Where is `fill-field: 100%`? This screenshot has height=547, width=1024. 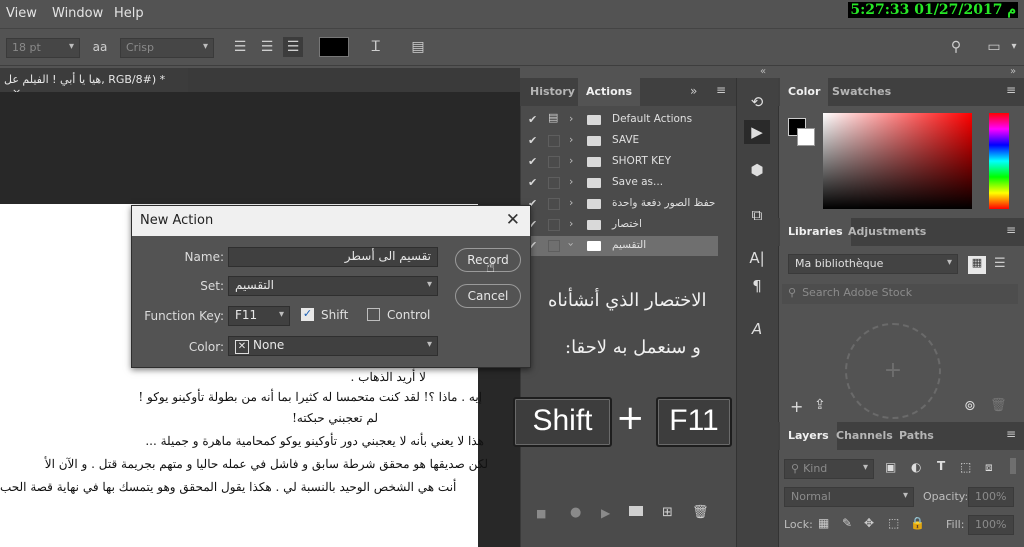 fill-field: 100% is located at coordinates (991, 525).